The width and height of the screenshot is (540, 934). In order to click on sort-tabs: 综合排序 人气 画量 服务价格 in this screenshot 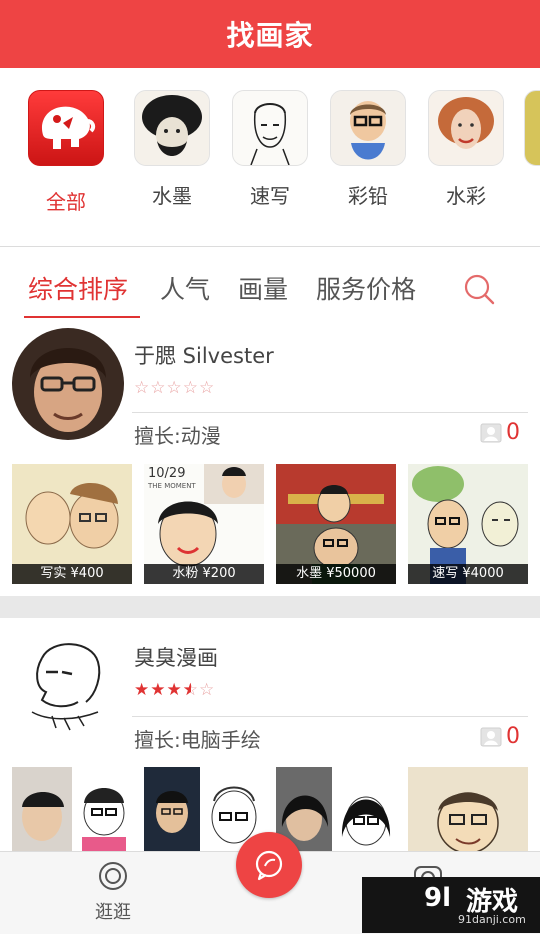, I will do `click(270, 289)`.